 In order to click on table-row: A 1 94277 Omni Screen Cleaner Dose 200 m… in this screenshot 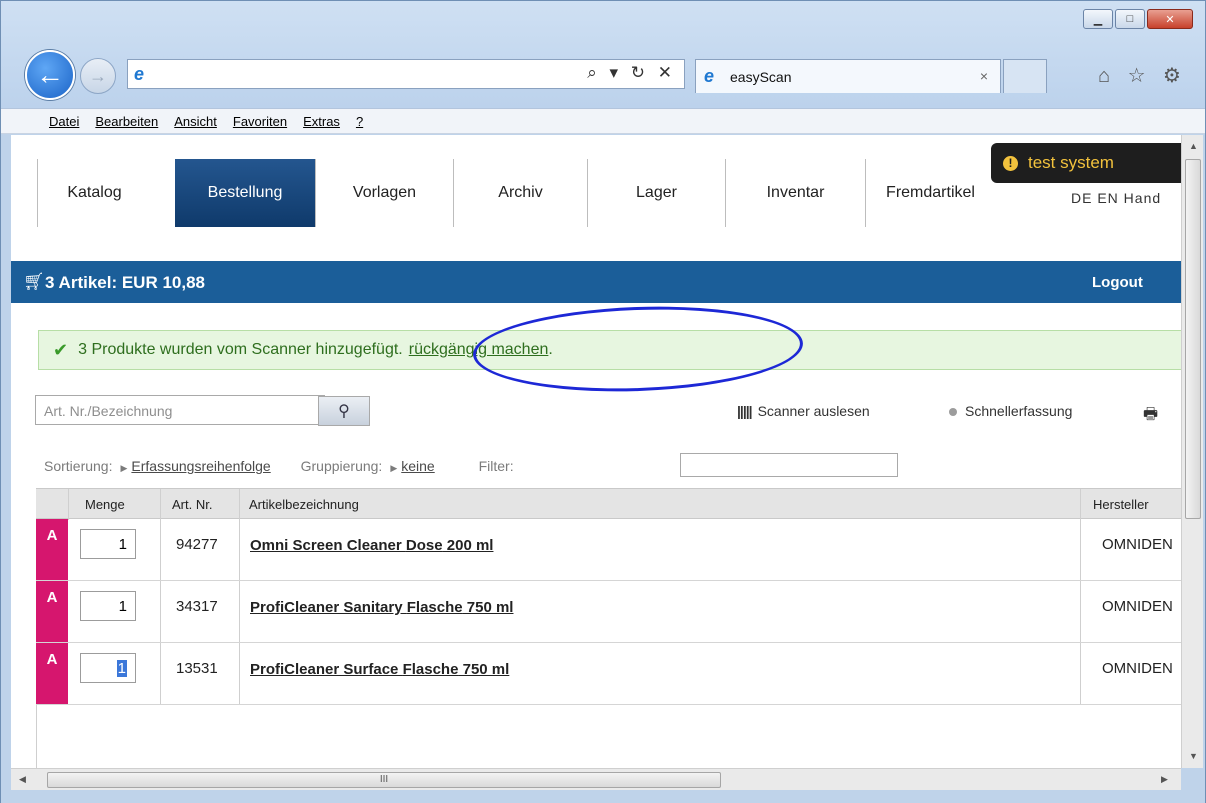, I will do `click(608, 550)`.